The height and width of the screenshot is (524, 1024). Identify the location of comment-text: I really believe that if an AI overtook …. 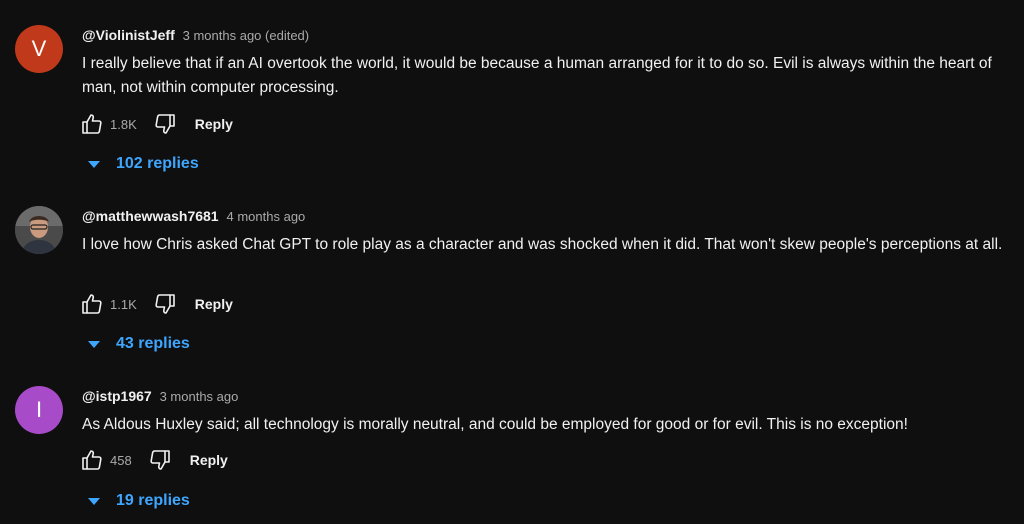
(537, 75).